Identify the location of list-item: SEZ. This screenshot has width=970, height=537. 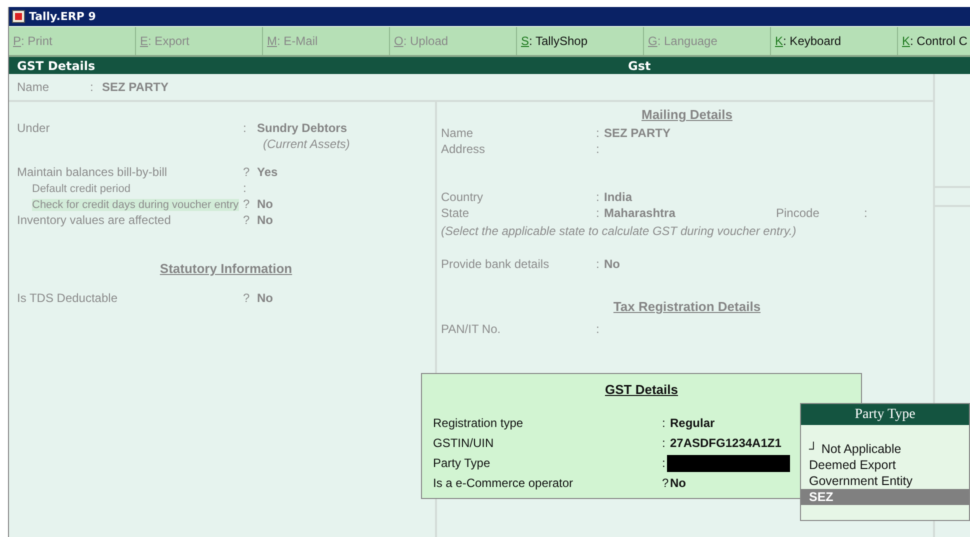
(885, 497).